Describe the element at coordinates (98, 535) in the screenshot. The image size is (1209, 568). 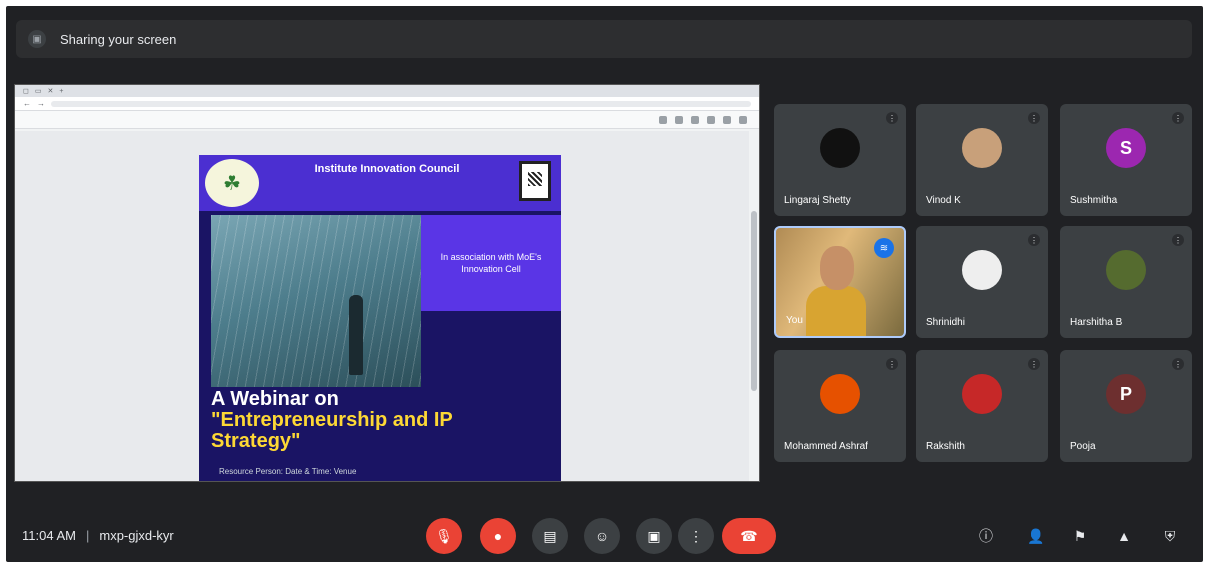
I see `meeting-info: 11:04 AM | mxp-gjxd-kyr` at that location.